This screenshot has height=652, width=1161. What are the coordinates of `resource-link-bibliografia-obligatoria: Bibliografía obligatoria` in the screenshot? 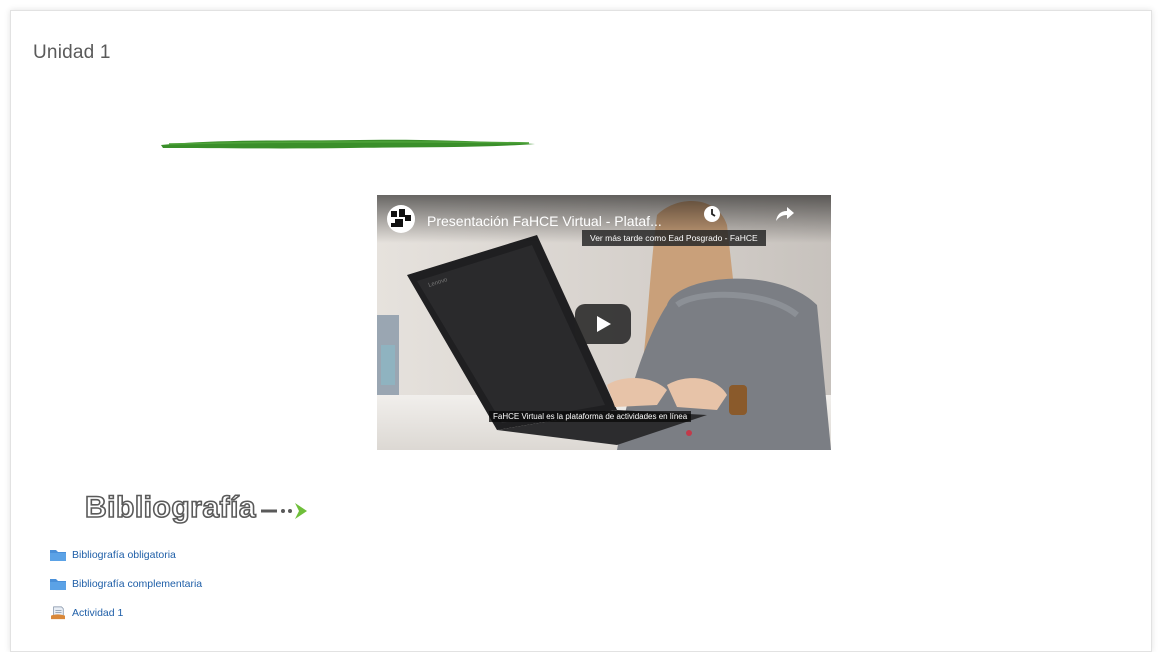 It's located at (112, 555).